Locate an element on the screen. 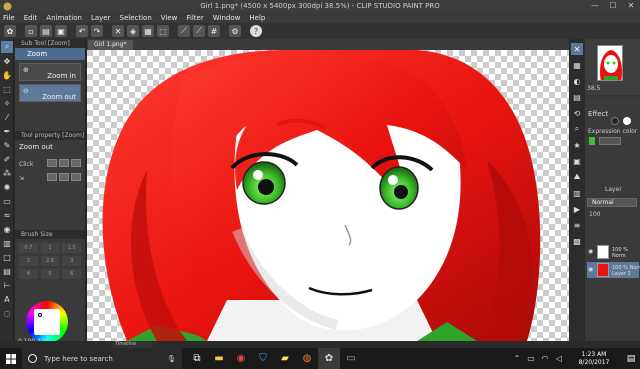 Image resolution: width=640 pixels, height=369 pixels. frame-icon: ▤ is located at coordinates (7, 271).